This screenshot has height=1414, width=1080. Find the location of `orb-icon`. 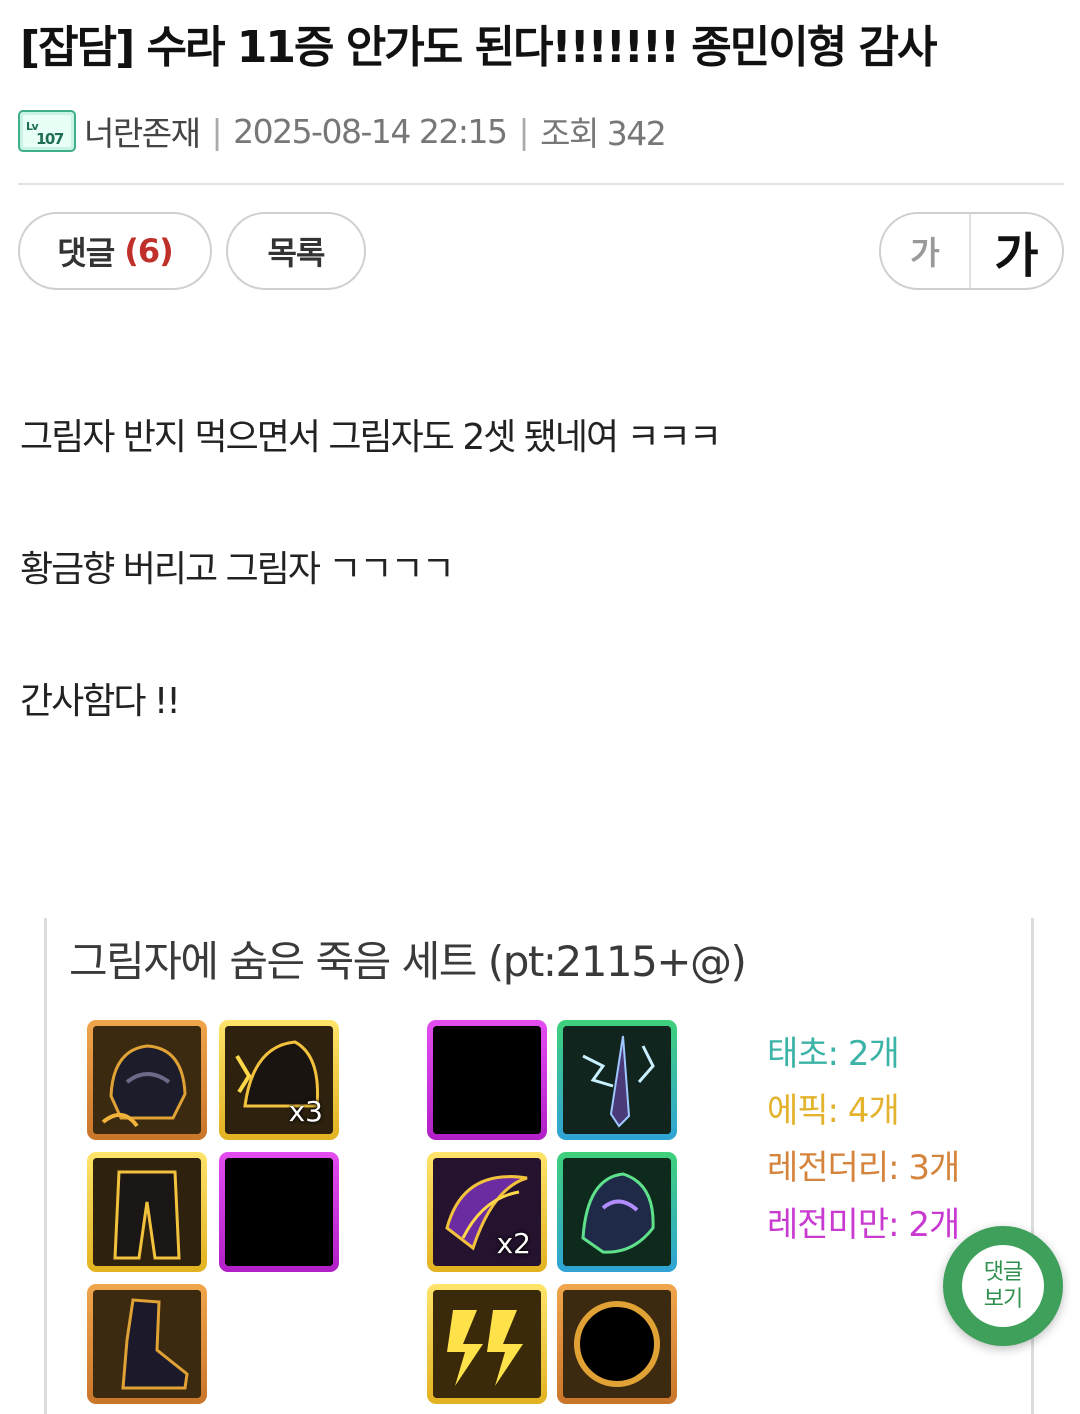

orb-icon is located at coordinates (617, 1344).